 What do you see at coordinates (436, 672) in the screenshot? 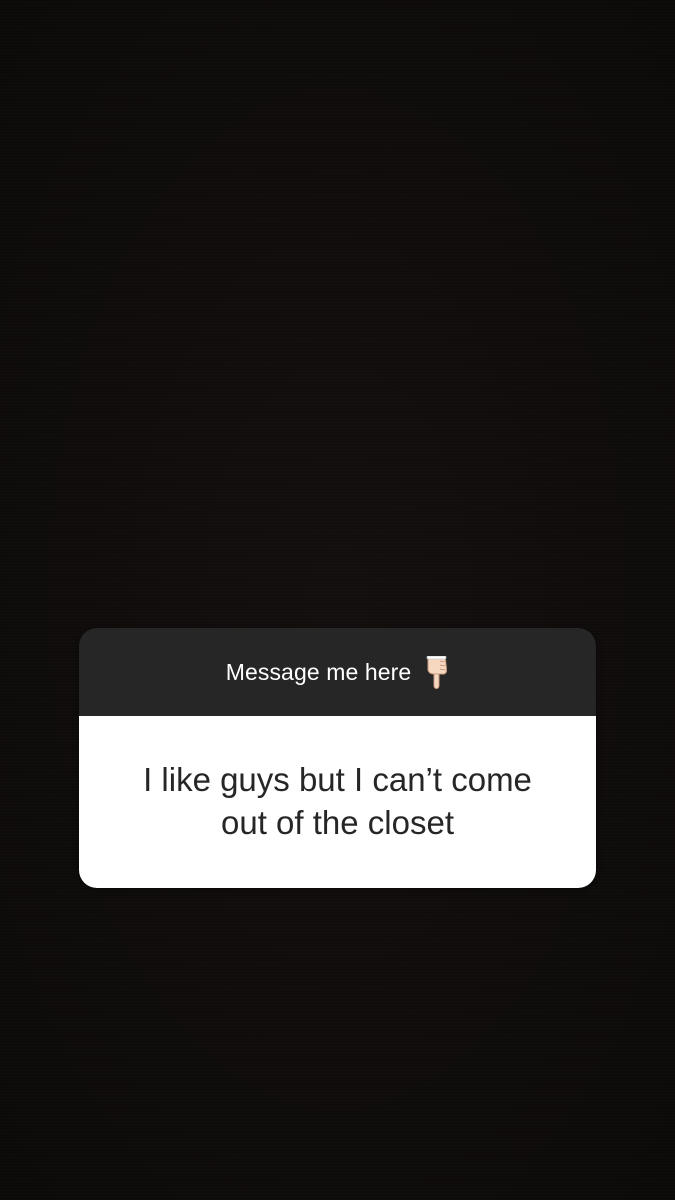
I see `pointing-down-hand-icon` at bounding box center [436, 672].